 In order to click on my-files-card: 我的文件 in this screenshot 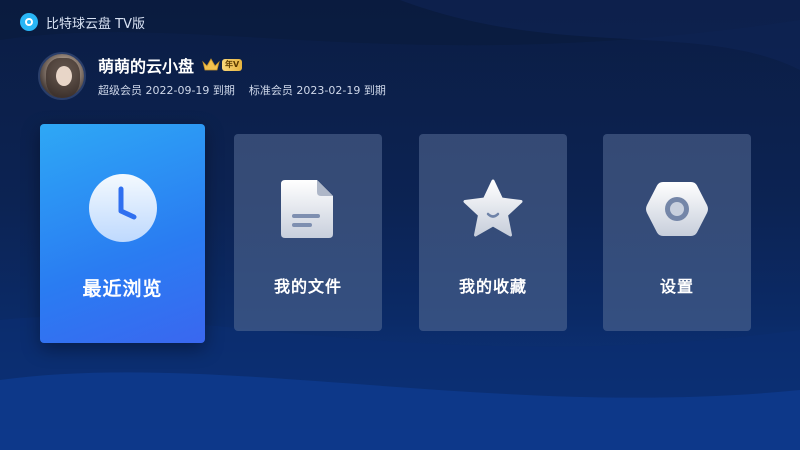, I will do `click(308, 232)`.